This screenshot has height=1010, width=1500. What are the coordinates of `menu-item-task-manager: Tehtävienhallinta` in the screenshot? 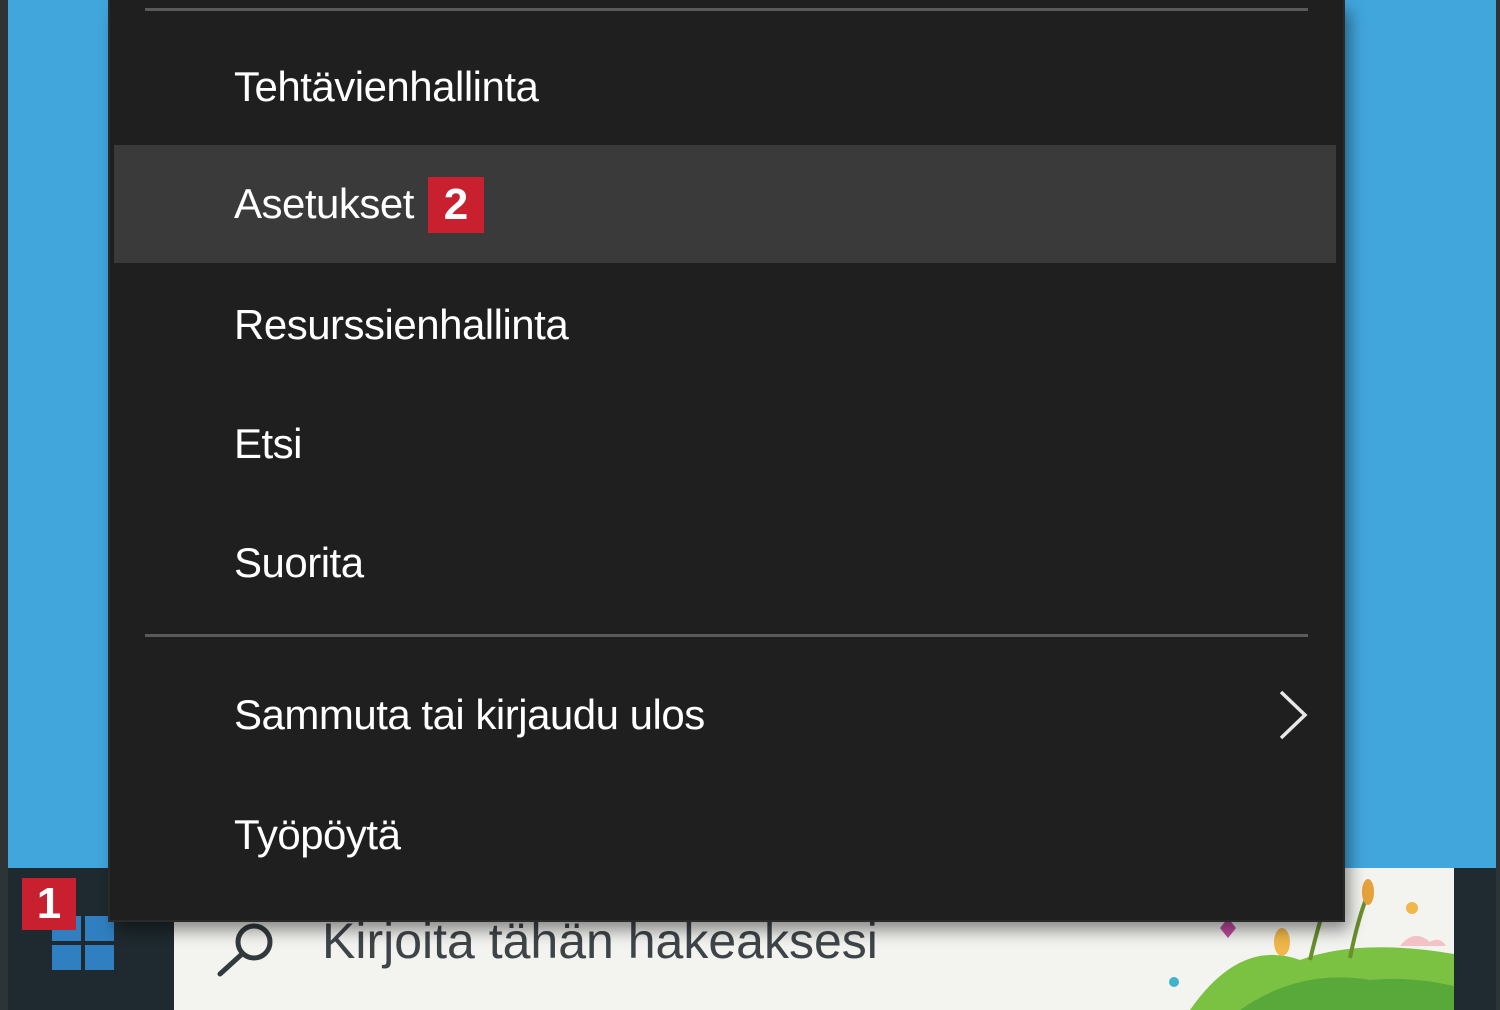 It's located at (725, 87).